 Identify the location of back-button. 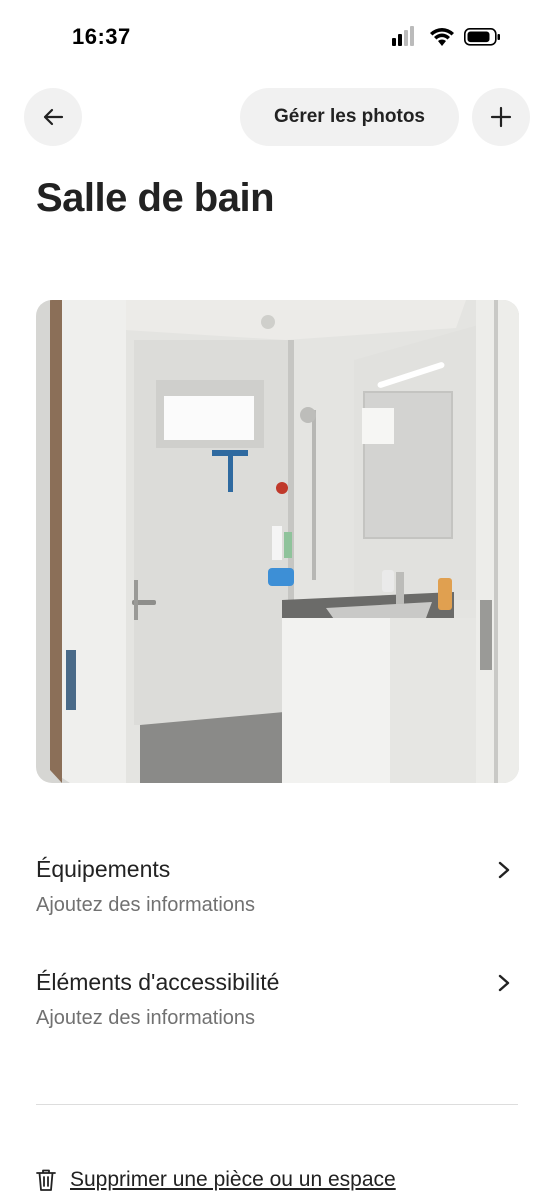
(53, 117).